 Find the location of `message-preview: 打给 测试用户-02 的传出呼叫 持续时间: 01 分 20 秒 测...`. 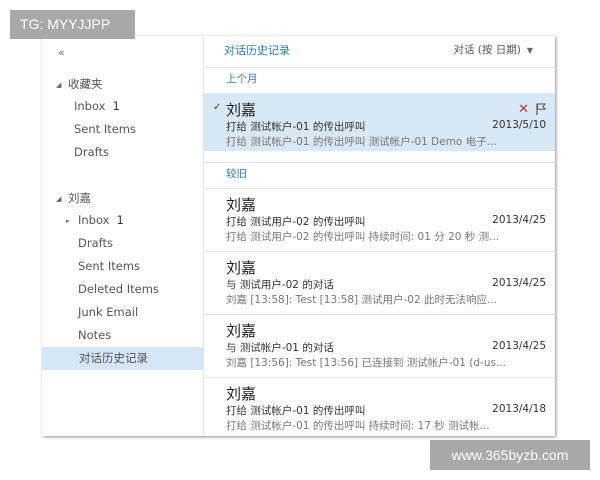

message-preview: 打给 测试用户-02 的传出呼叫 持续时间: 01 分 20 秒 测... is located at coordinates (363, 237).